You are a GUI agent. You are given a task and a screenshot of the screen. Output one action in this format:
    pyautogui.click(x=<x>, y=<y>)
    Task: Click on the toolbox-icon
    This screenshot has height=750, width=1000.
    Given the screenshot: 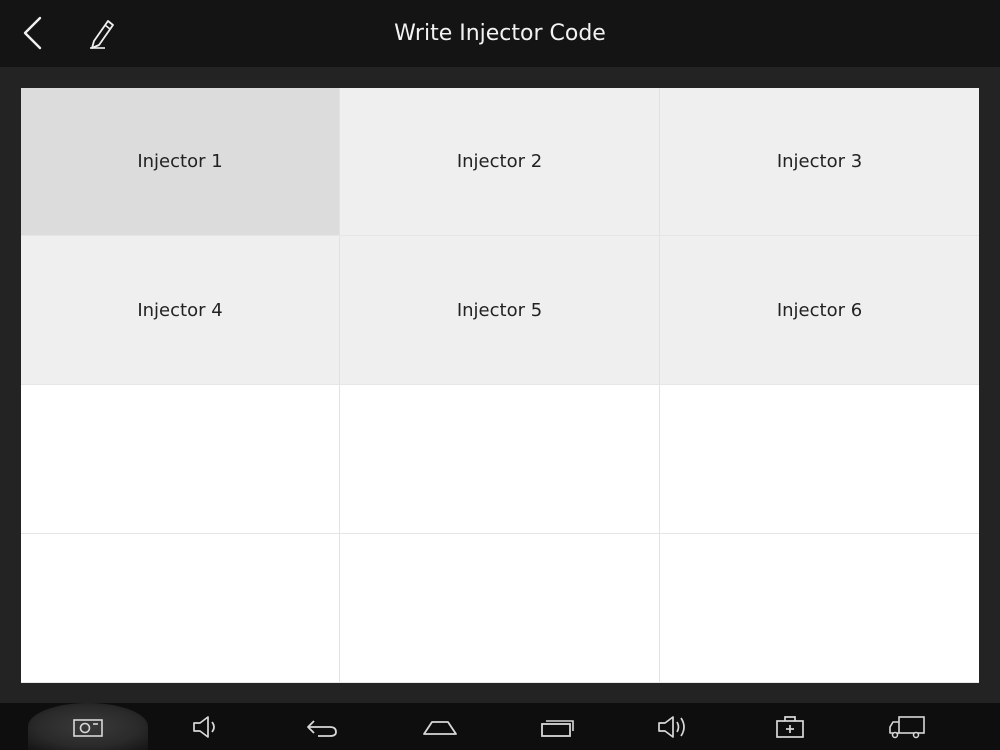 What is the action you would take?
    pyautogui.click(x=790, y=726)
    